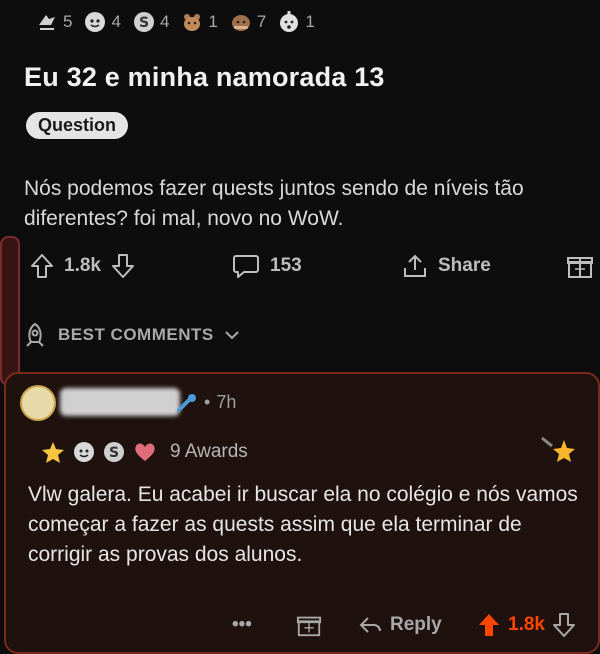  What do you see at coordinates (186, 402) in the screenshot?
I see `mod-badge-icon` at bounding box center [186, 402].